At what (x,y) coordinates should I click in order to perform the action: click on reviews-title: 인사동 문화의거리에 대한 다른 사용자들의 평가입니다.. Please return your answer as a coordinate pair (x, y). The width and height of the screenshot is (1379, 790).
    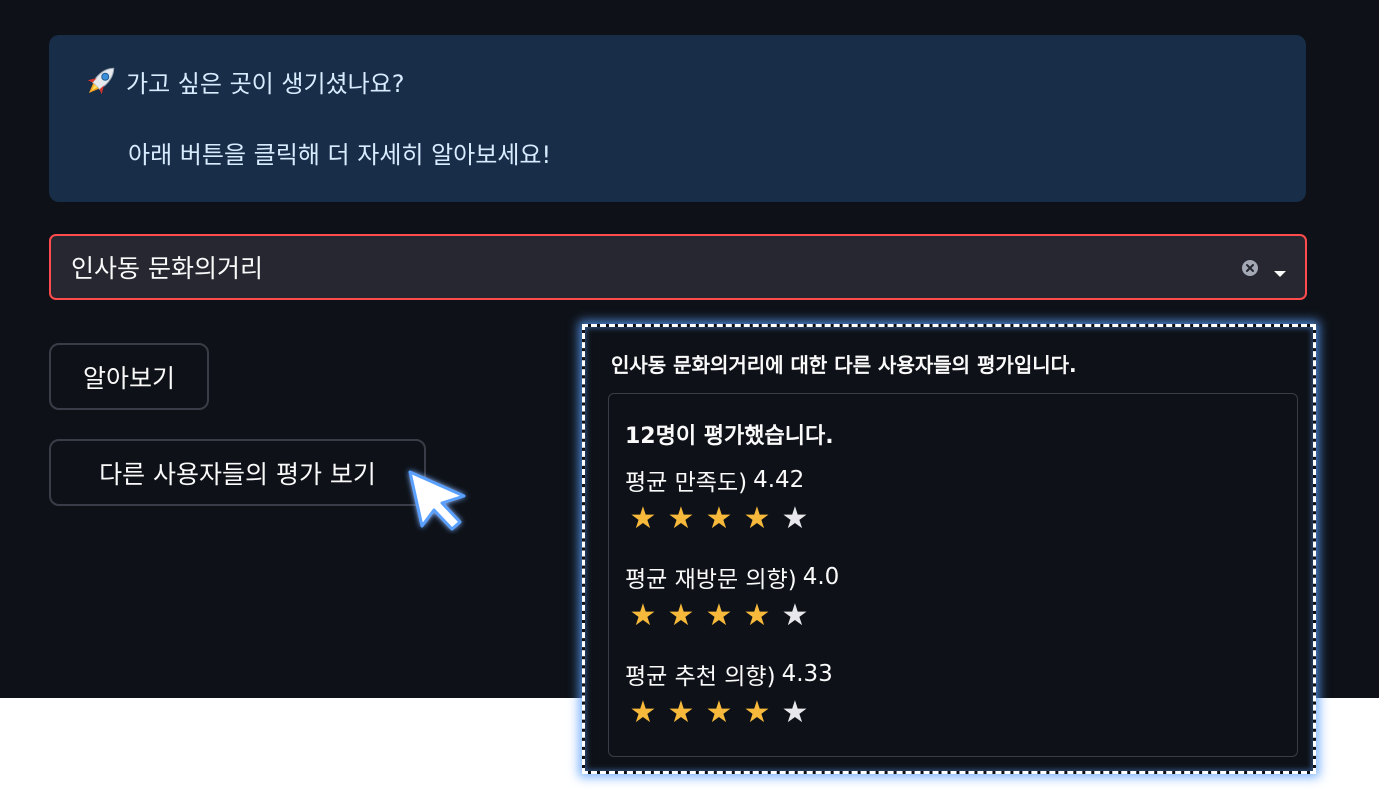
    Looking at the image, I should click on (844, 365).